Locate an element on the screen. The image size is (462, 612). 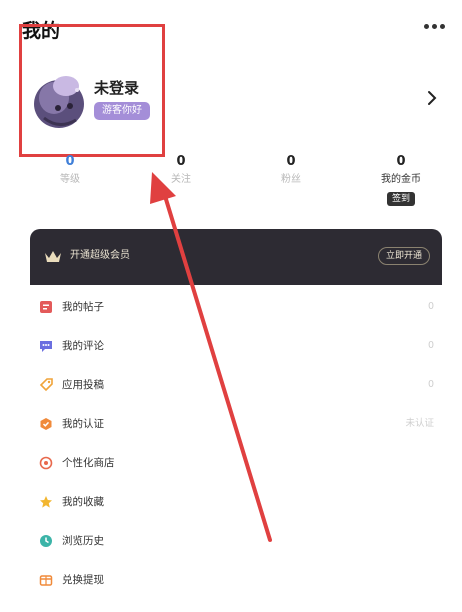
stat-label: 等级 is located at coordinates (70, 179).